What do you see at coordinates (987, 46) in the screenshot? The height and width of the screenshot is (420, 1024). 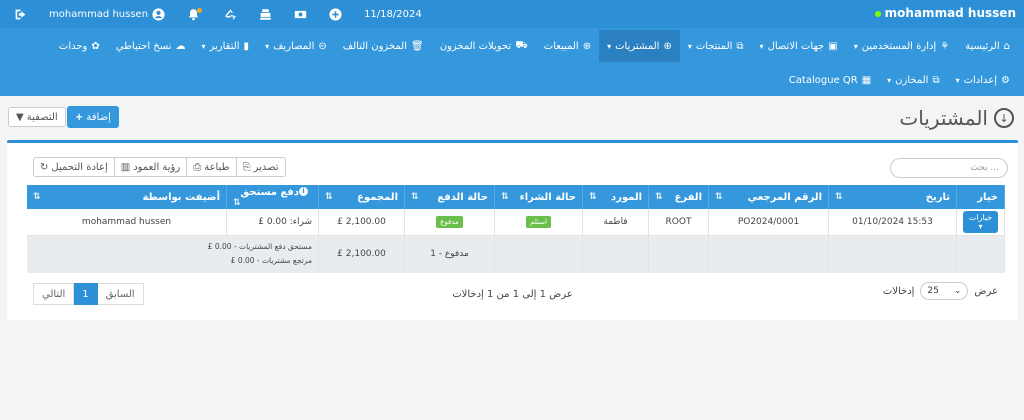 I see `nav-item-row1-0: ⌂ الرئيسية` at bounding box center [987, 46].